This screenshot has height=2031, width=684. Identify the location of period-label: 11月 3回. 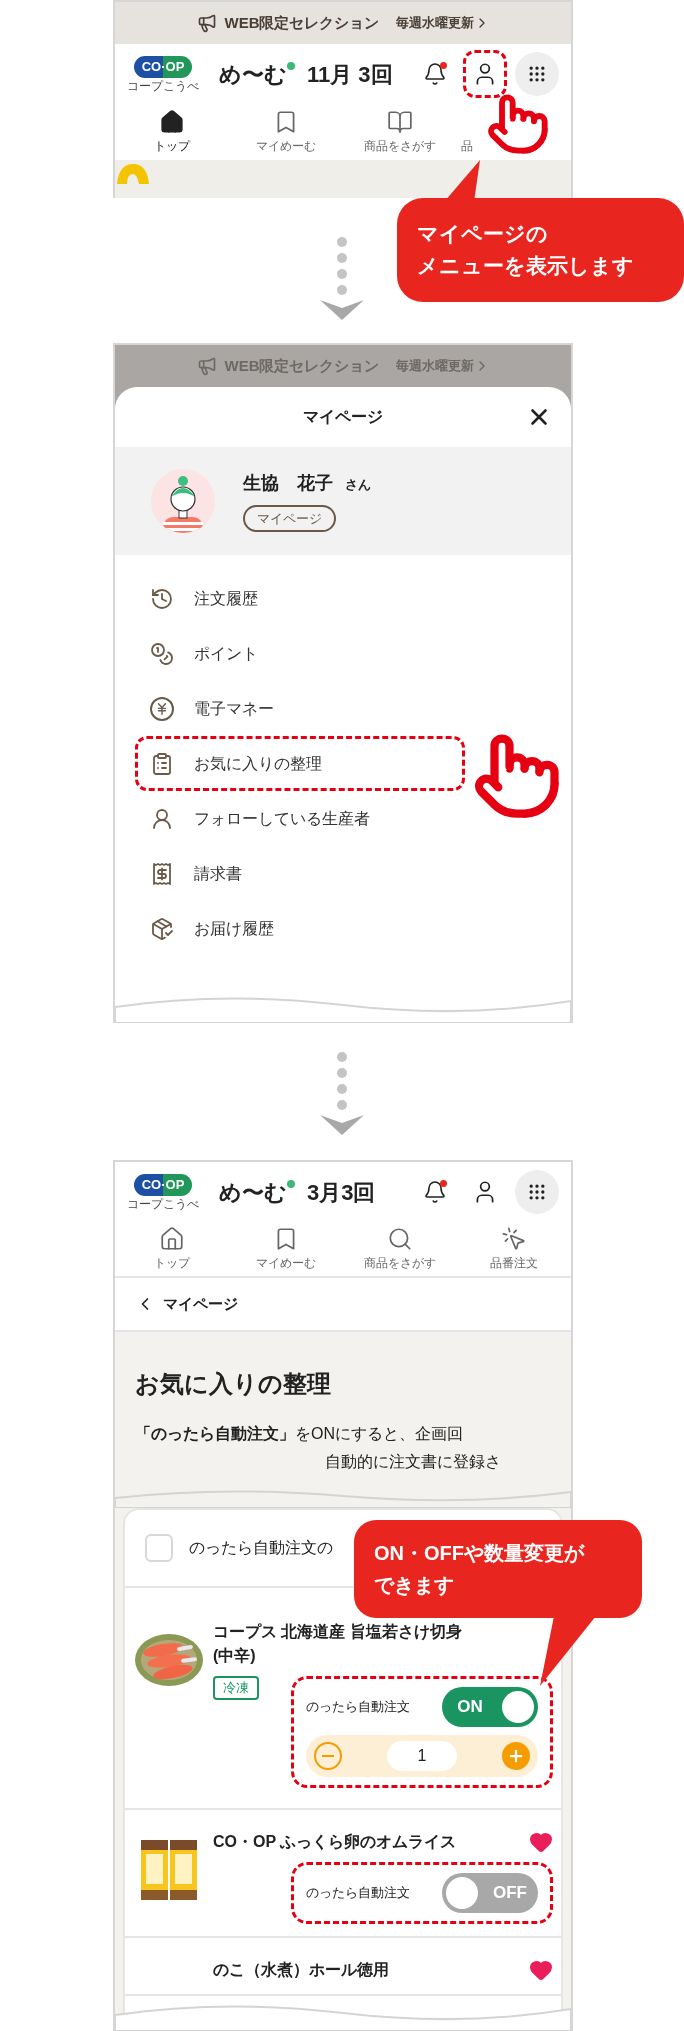
(350, 74).